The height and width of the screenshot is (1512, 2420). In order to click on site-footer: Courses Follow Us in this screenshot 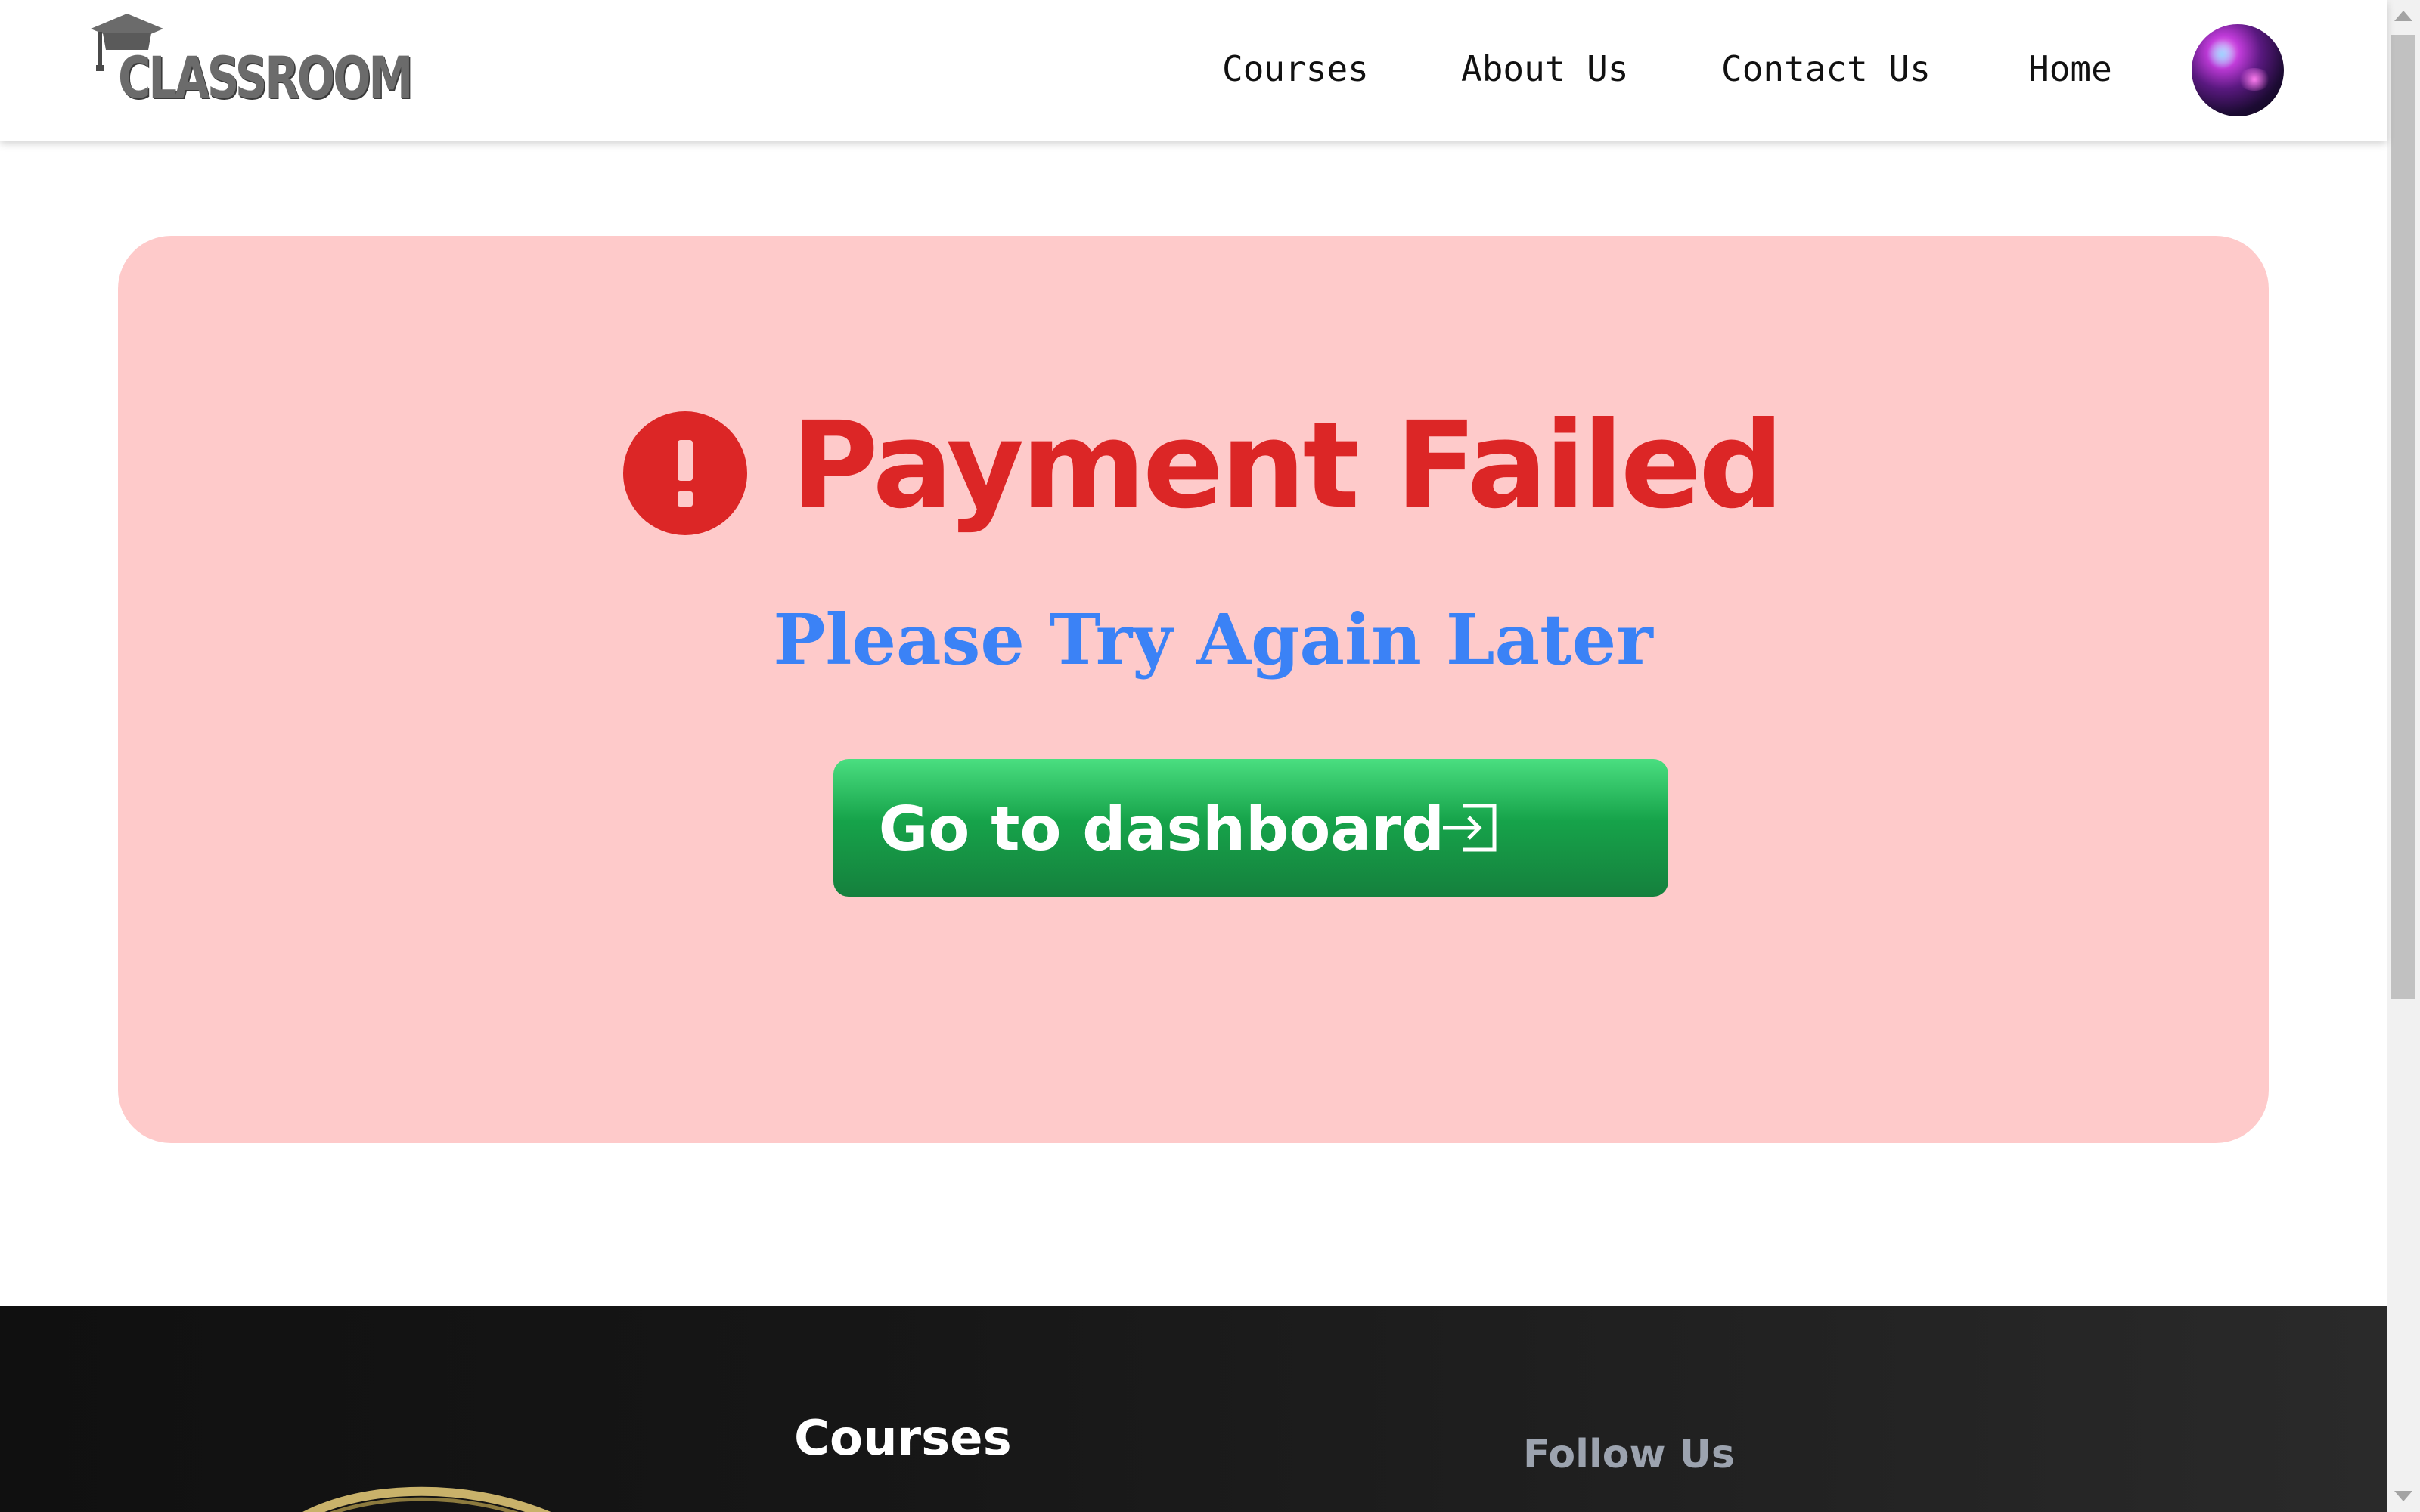, I will do `click(1193, 1409)`.